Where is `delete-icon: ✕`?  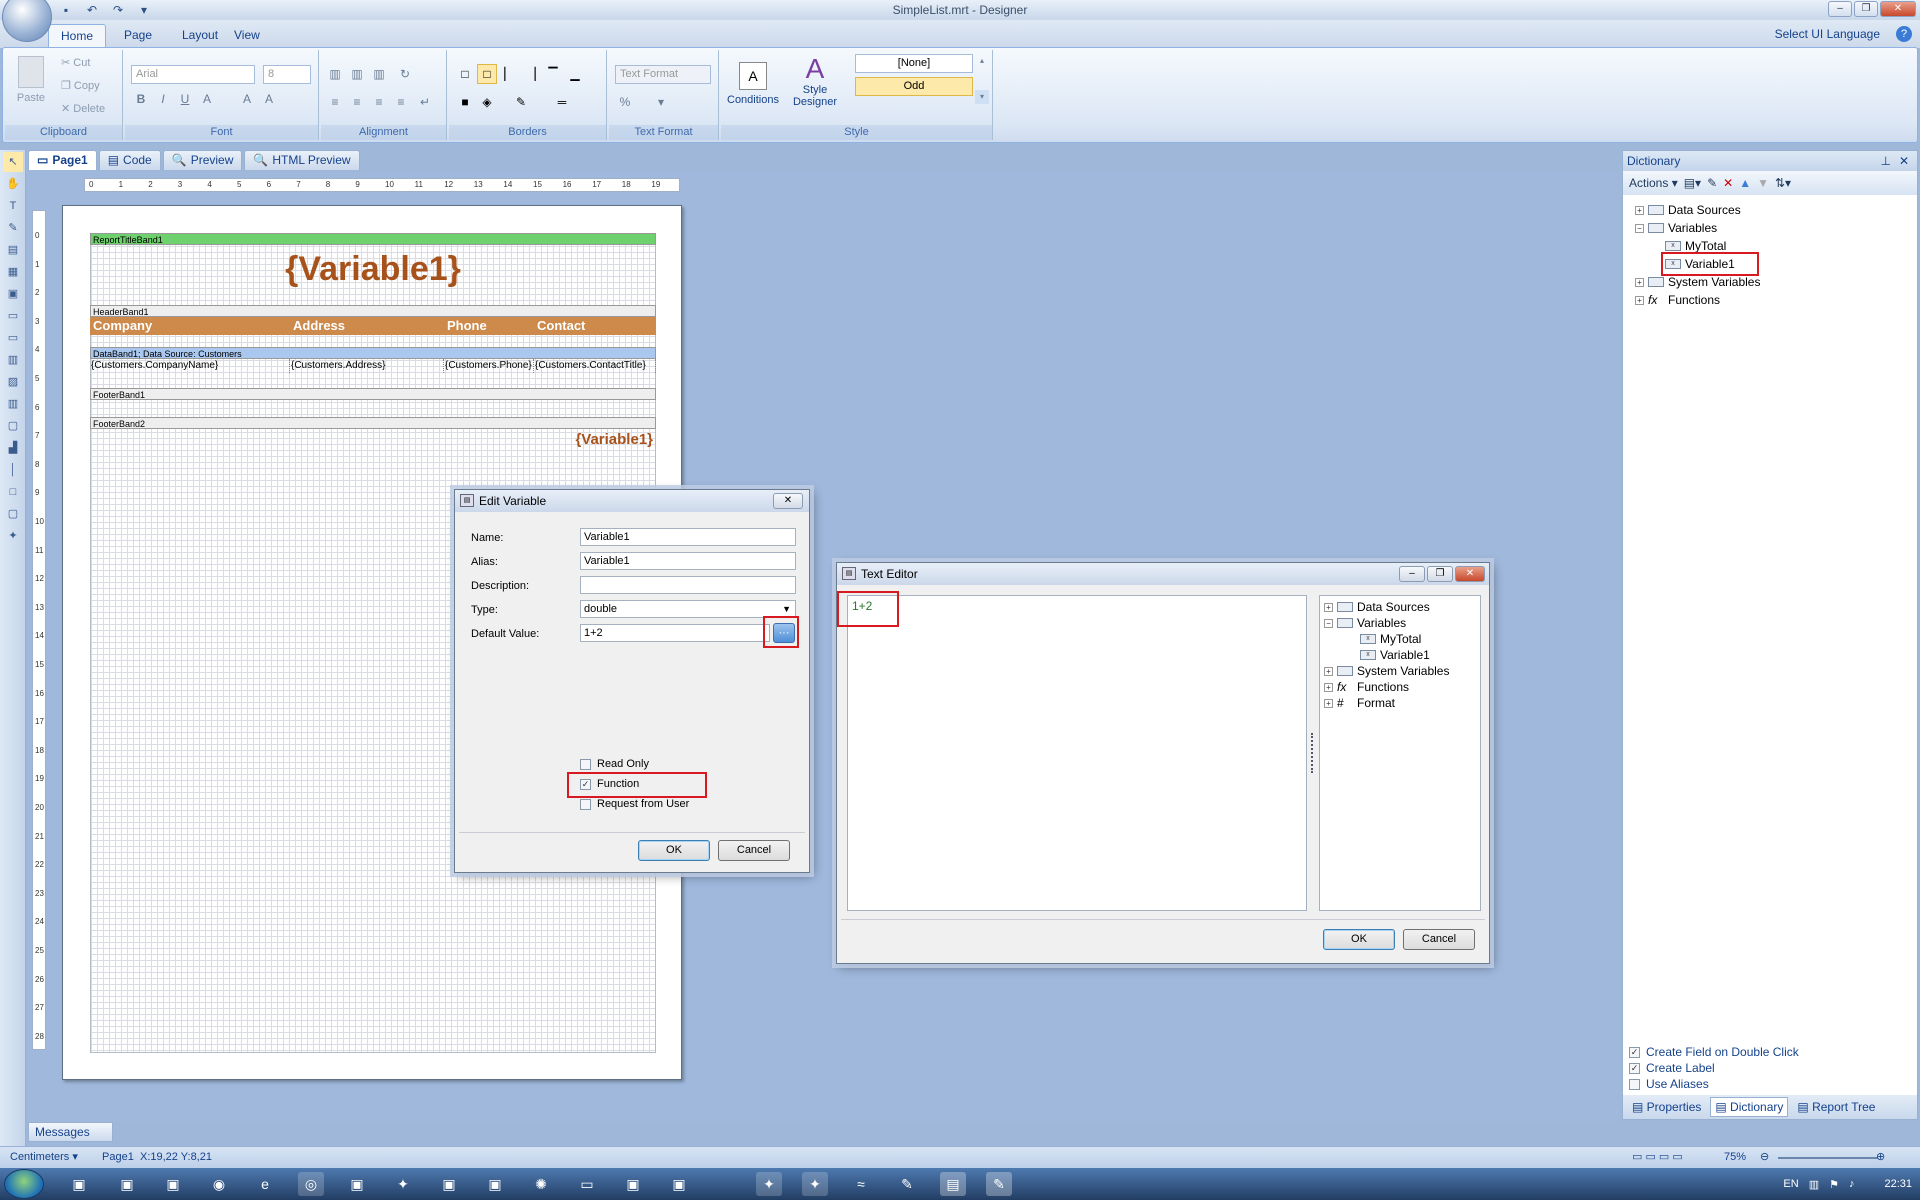 delete-icon: ✕ is located at coordinates (1728, 183).